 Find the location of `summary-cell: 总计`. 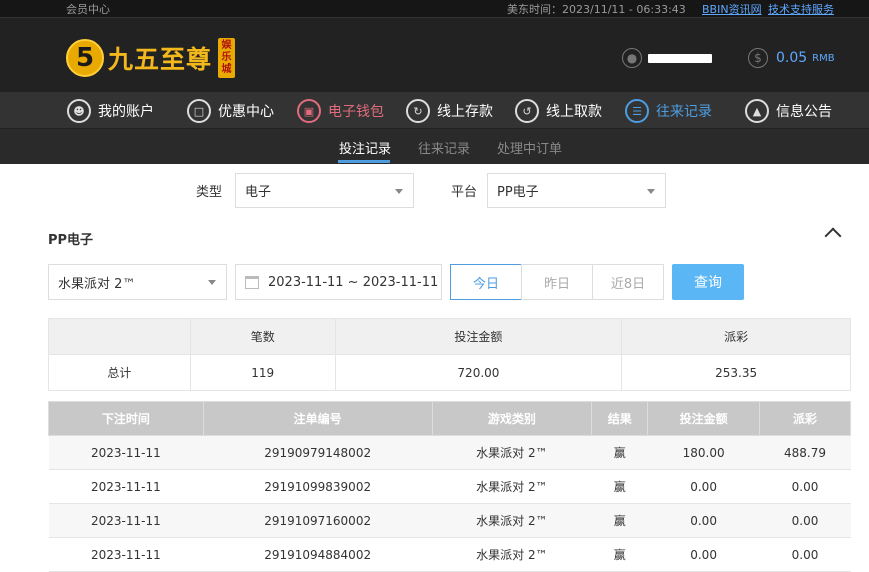

summary-cell: 总计 is located at coordinates (119, 372).